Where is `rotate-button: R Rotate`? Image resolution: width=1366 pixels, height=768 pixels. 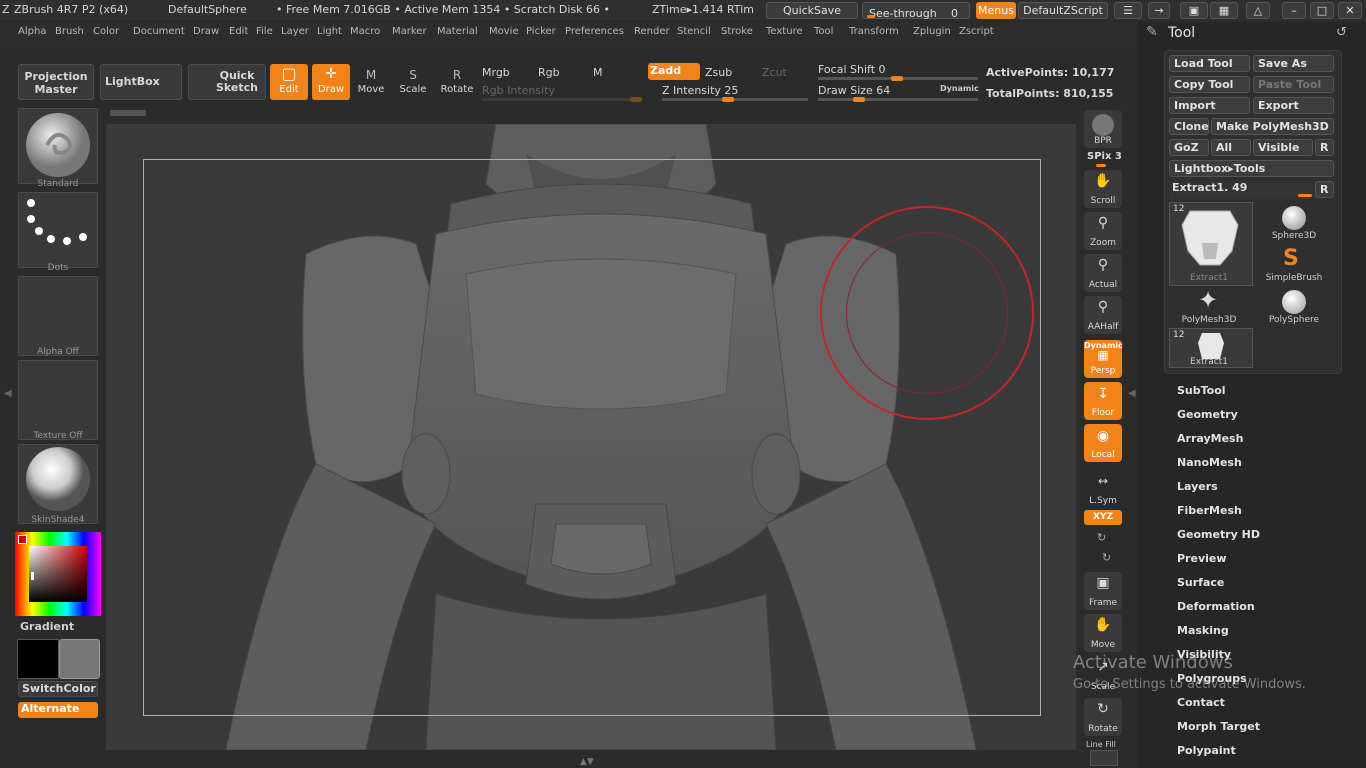
rotate-button: R Rotate is located at coordinates (457, 83).